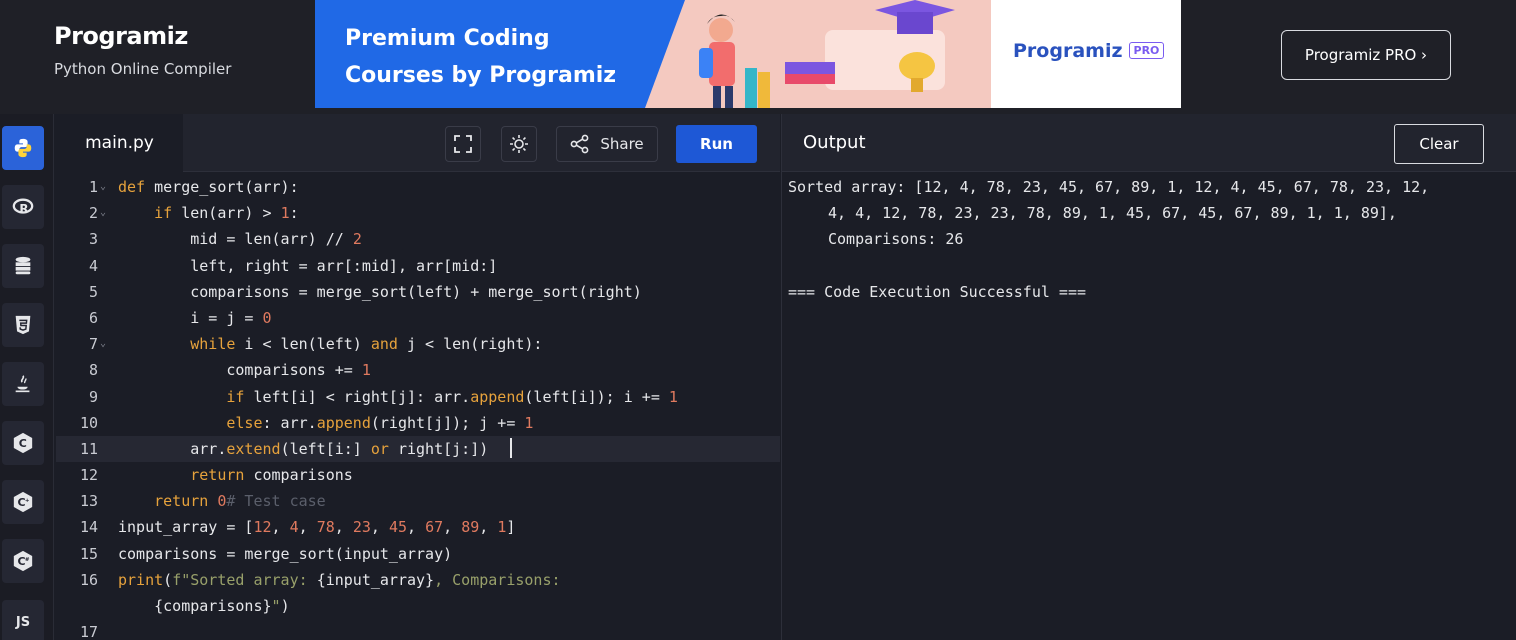 Image resolution: width=1516 pixels, height=640 pixels. I want to click on sidebar-item-javascript: JS, so click(23, 620).